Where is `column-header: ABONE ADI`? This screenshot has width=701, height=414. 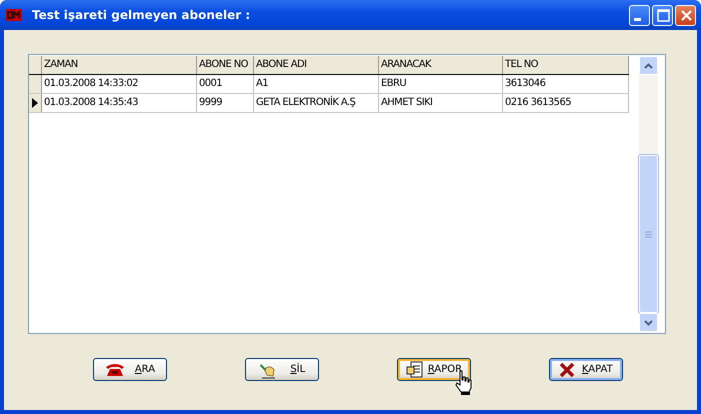
column-header: ABONE ADI is located at coordinates (316, 65).